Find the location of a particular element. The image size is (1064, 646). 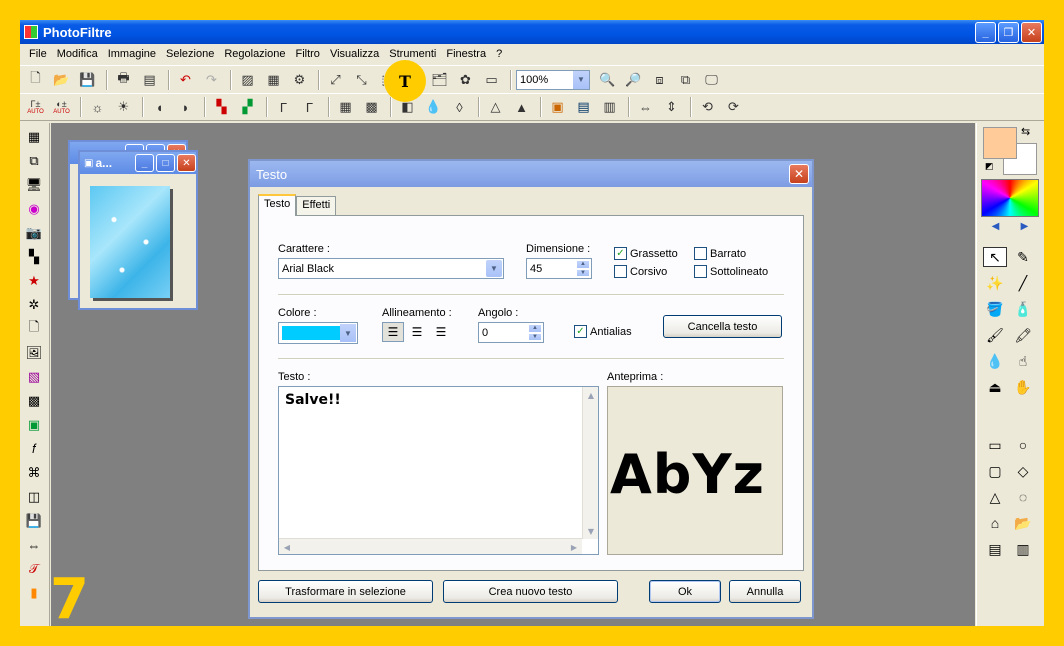

gradient-bar-icon: ▮ is located at coordinates (34, 593).